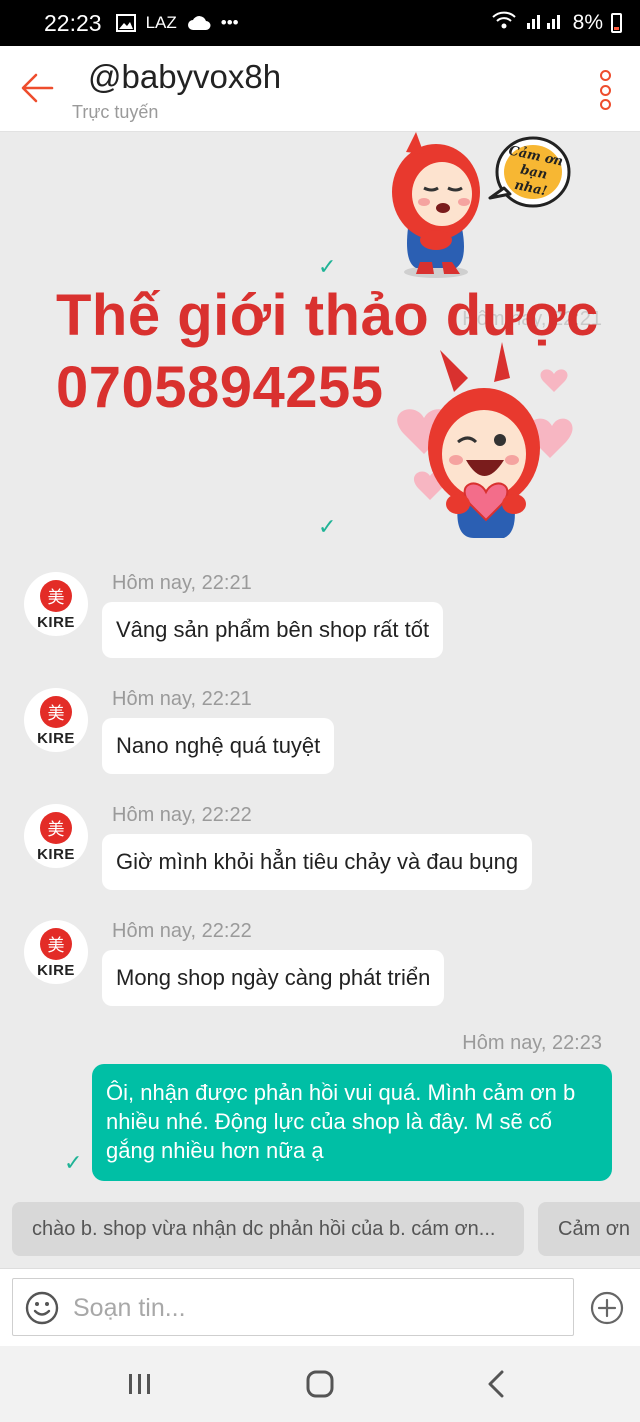 The height and width of the screenshot is (1422, 640). Describe the element at coordinates (218, 746) in the screenshot. I see `message-bubble: Nano nghệ quá tuyệt` at that location.